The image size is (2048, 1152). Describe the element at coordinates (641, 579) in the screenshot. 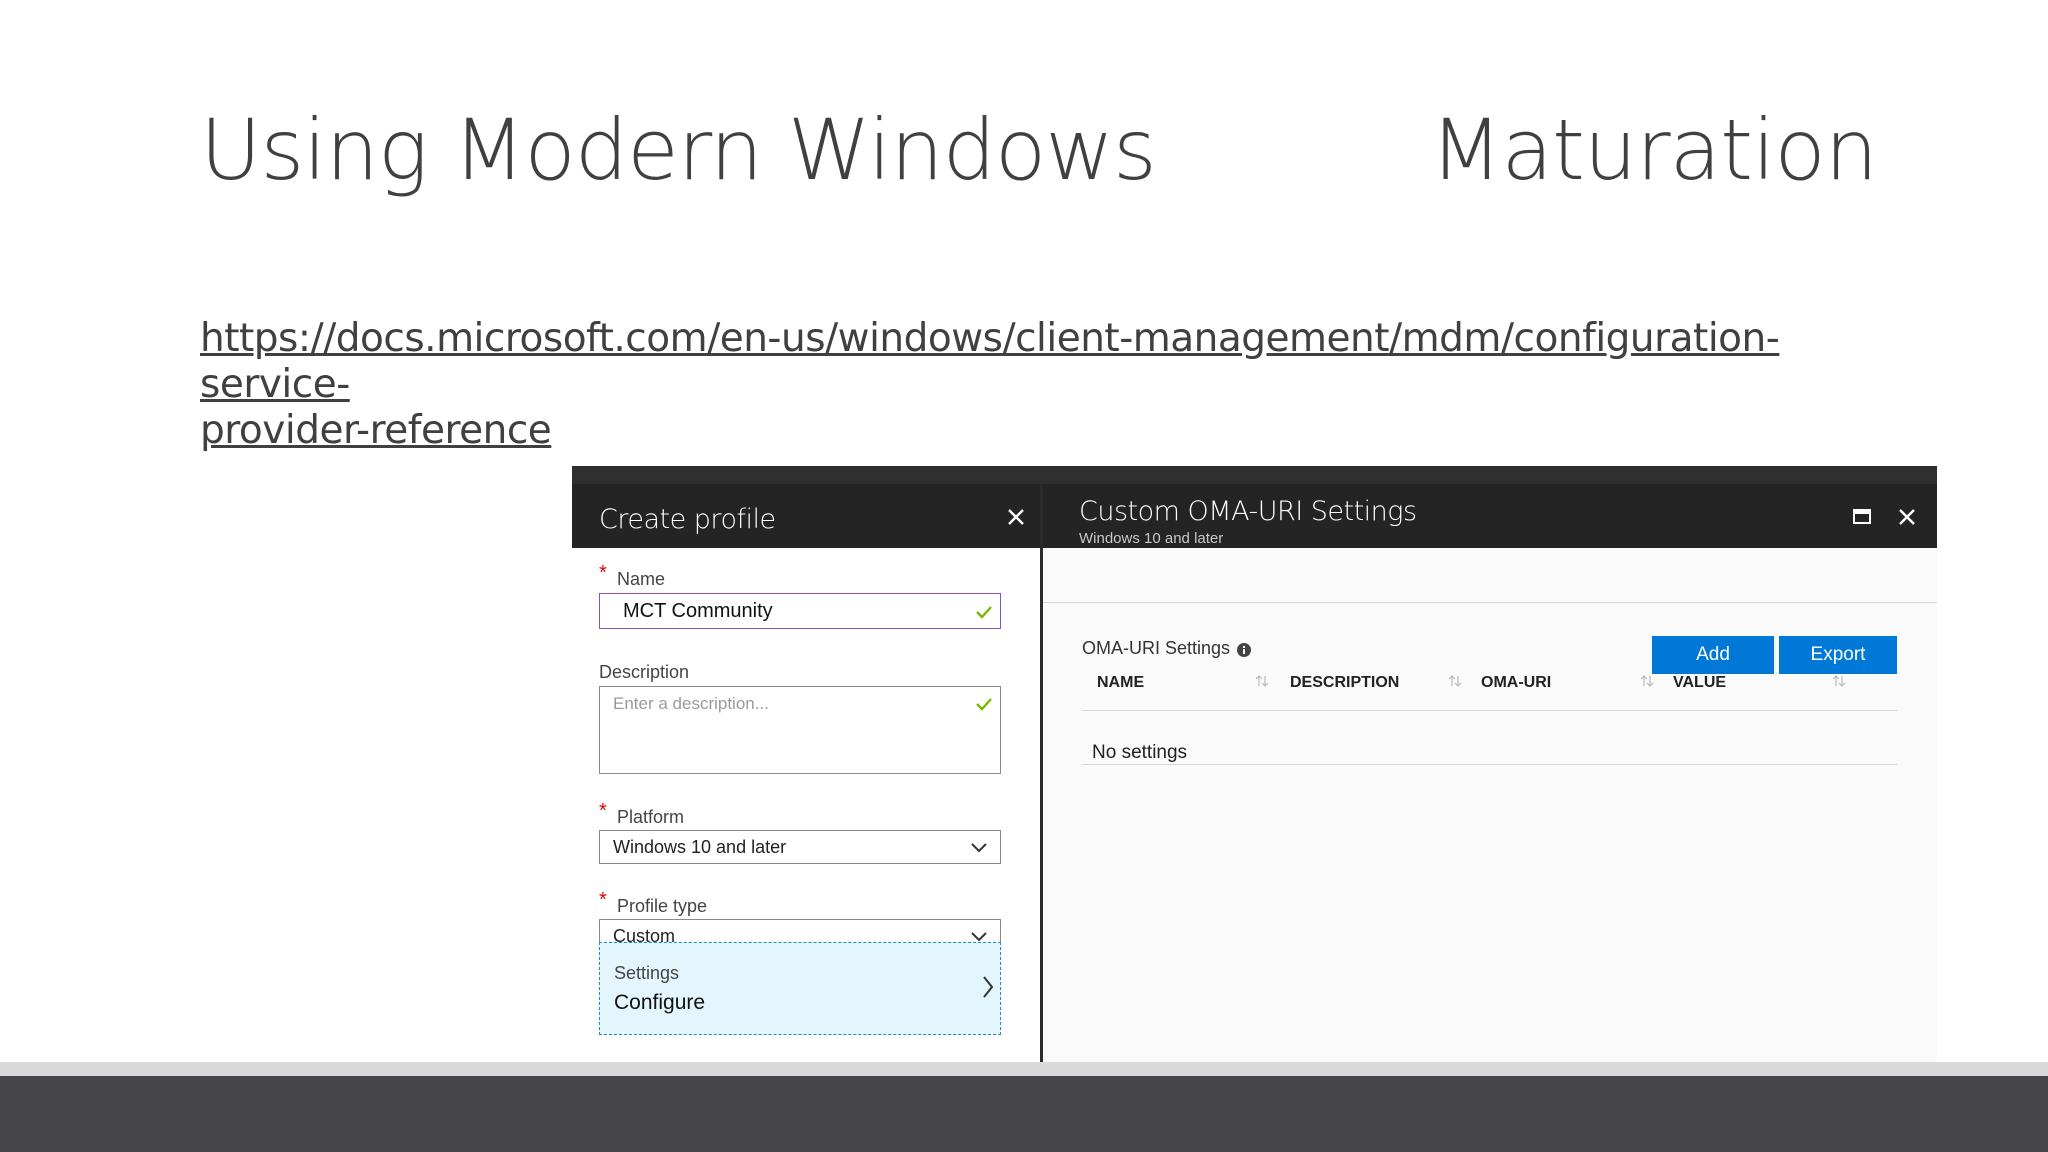

I see `name-label: Name` at that location.